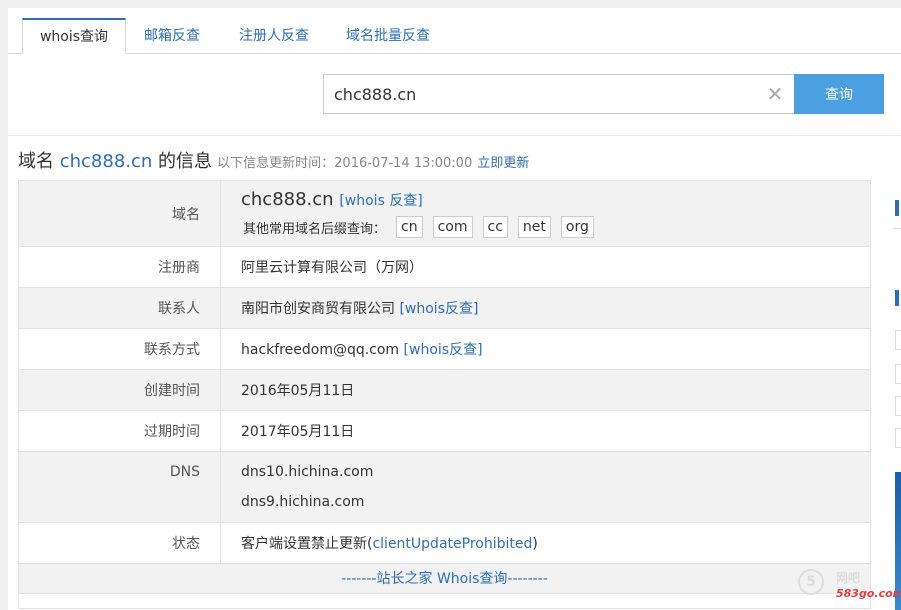  I want to click on suffix-chip-cc: cc, so click(495, 227).